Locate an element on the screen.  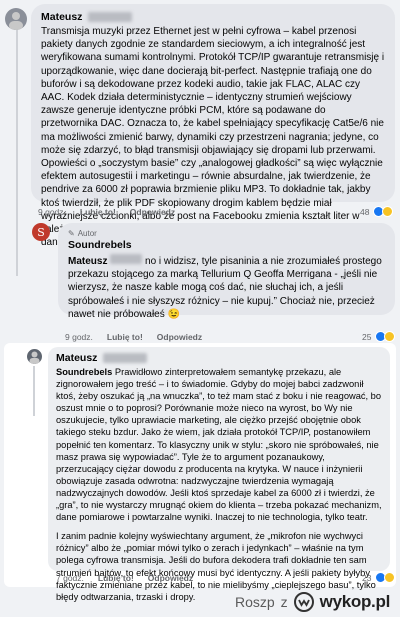
wykop-logo-icon is located at coordinates (303, 602).